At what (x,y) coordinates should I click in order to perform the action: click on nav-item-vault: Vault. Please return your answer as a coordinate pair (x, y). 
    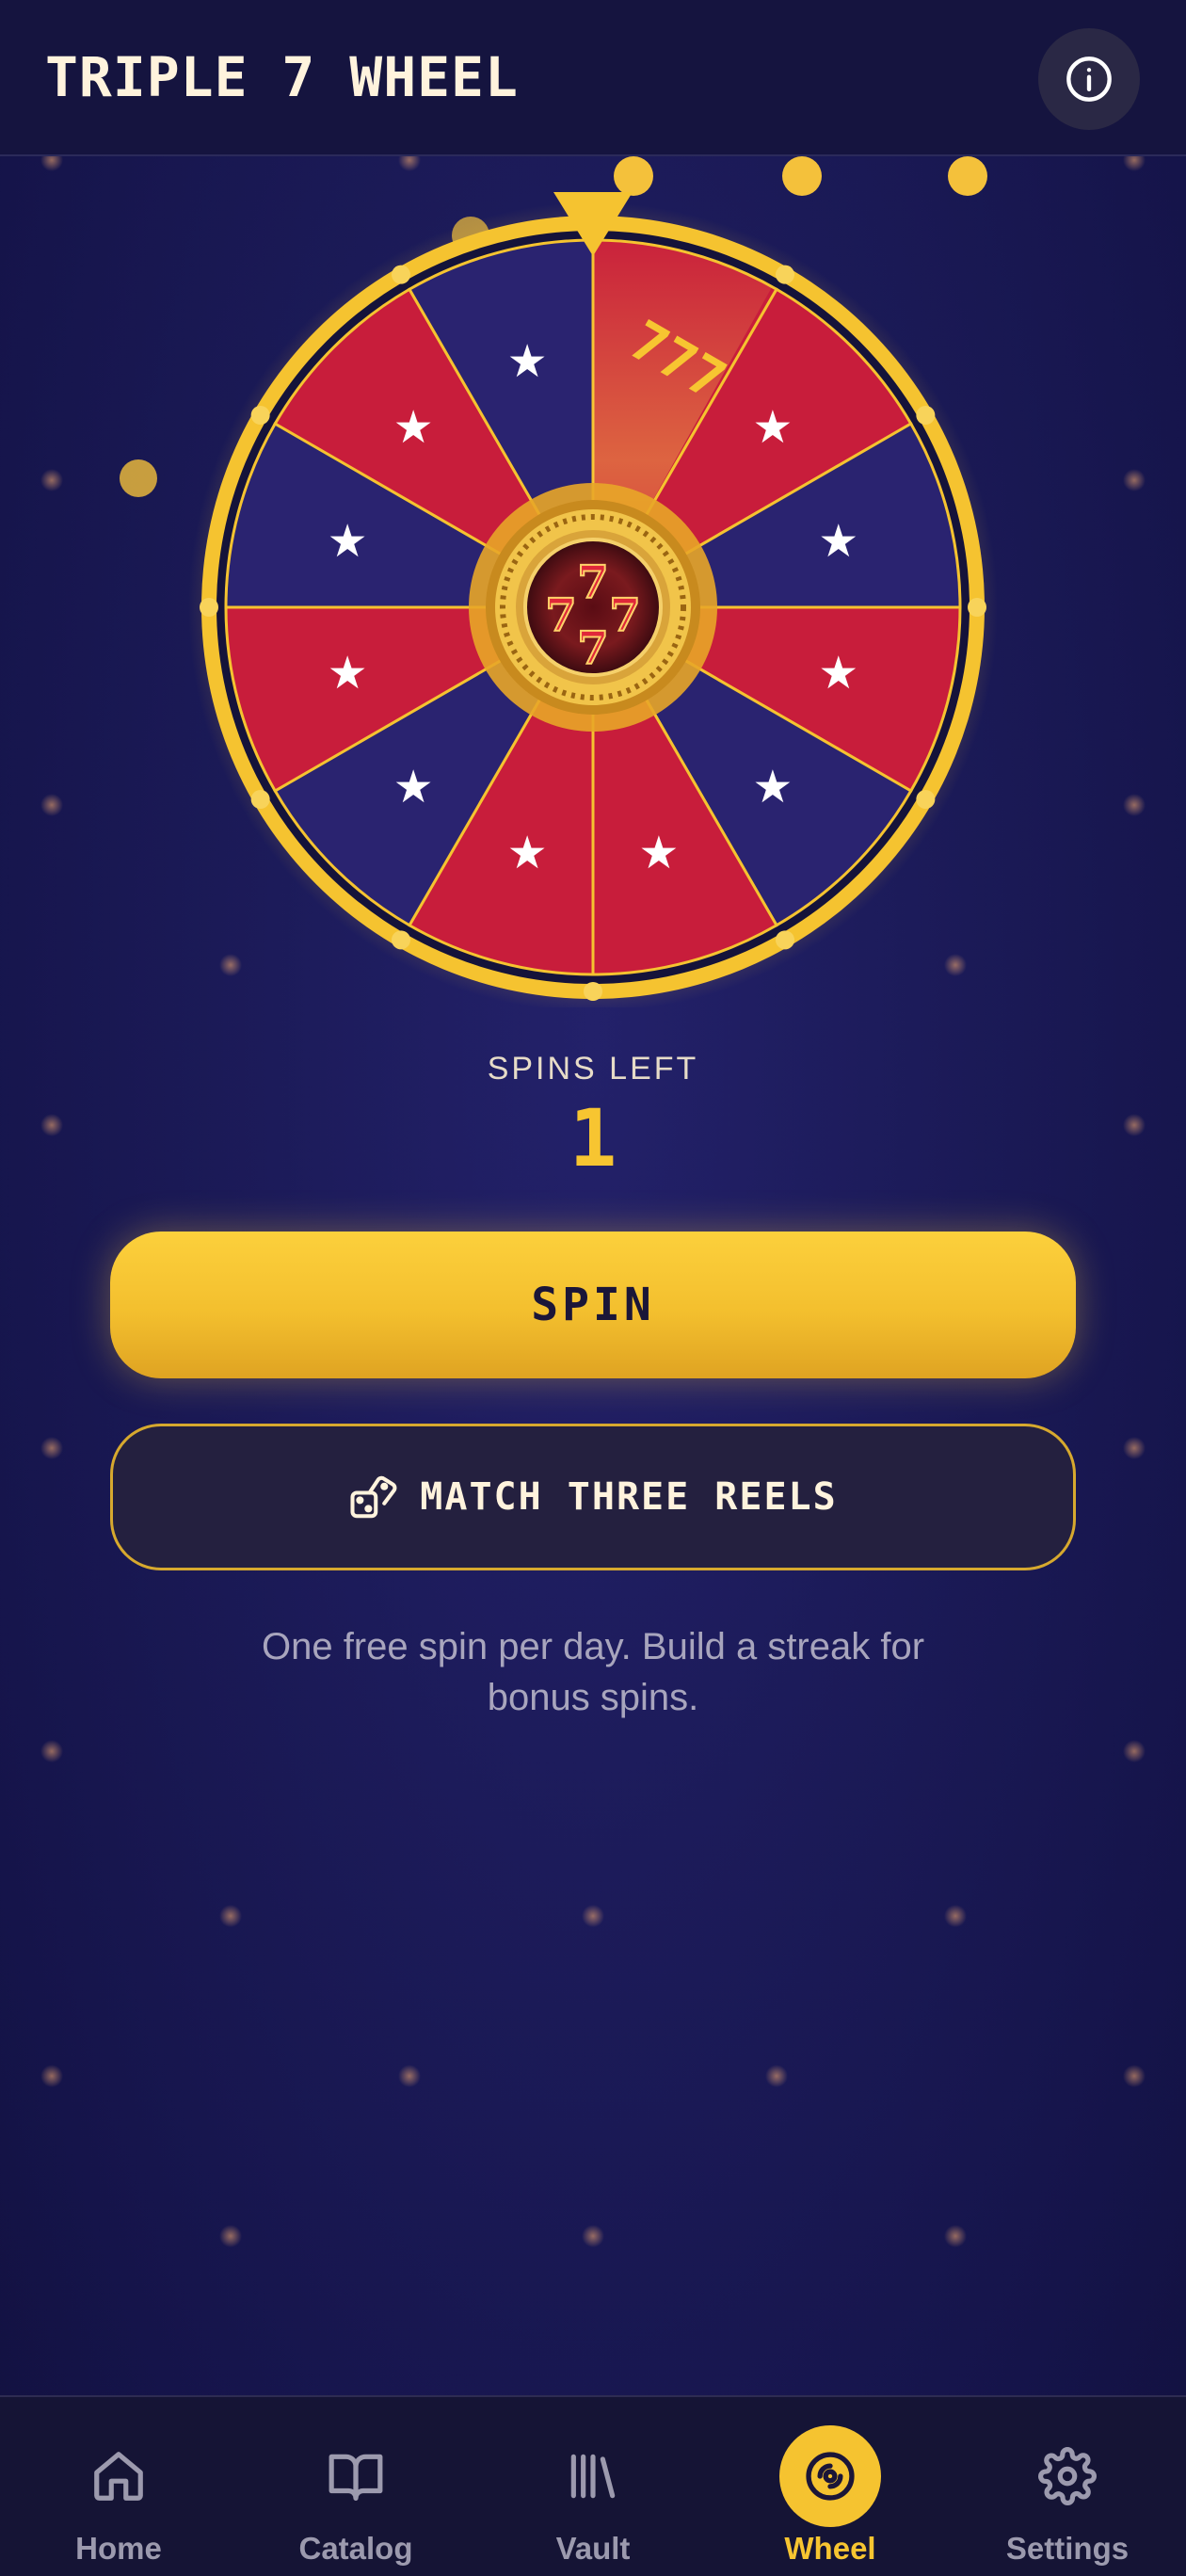
    Looking at the image, I should click on (593, 2486).